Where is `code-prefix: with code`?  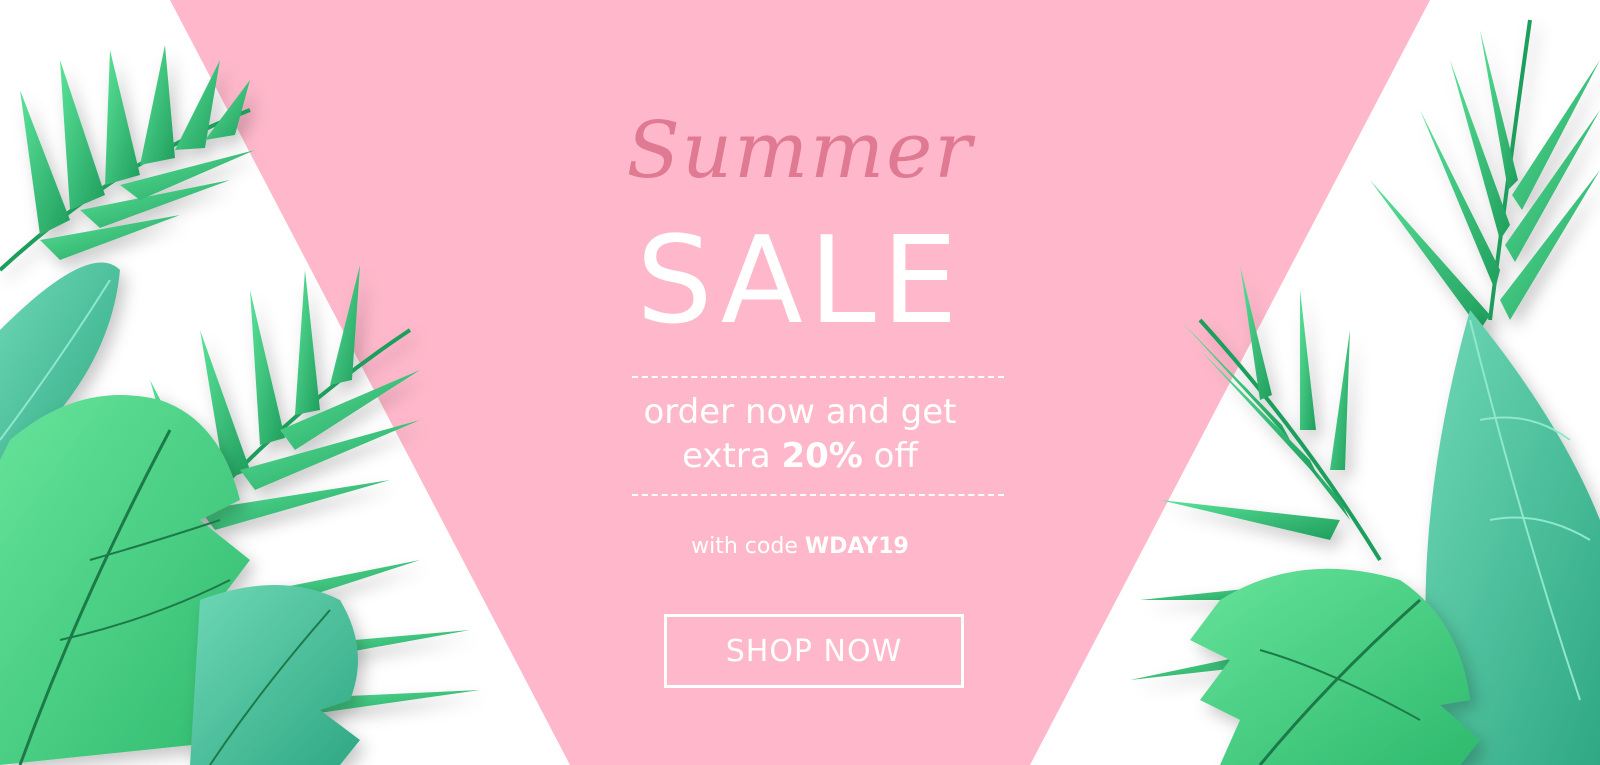
code-prefix: with code is located at coordinates (748, 546).